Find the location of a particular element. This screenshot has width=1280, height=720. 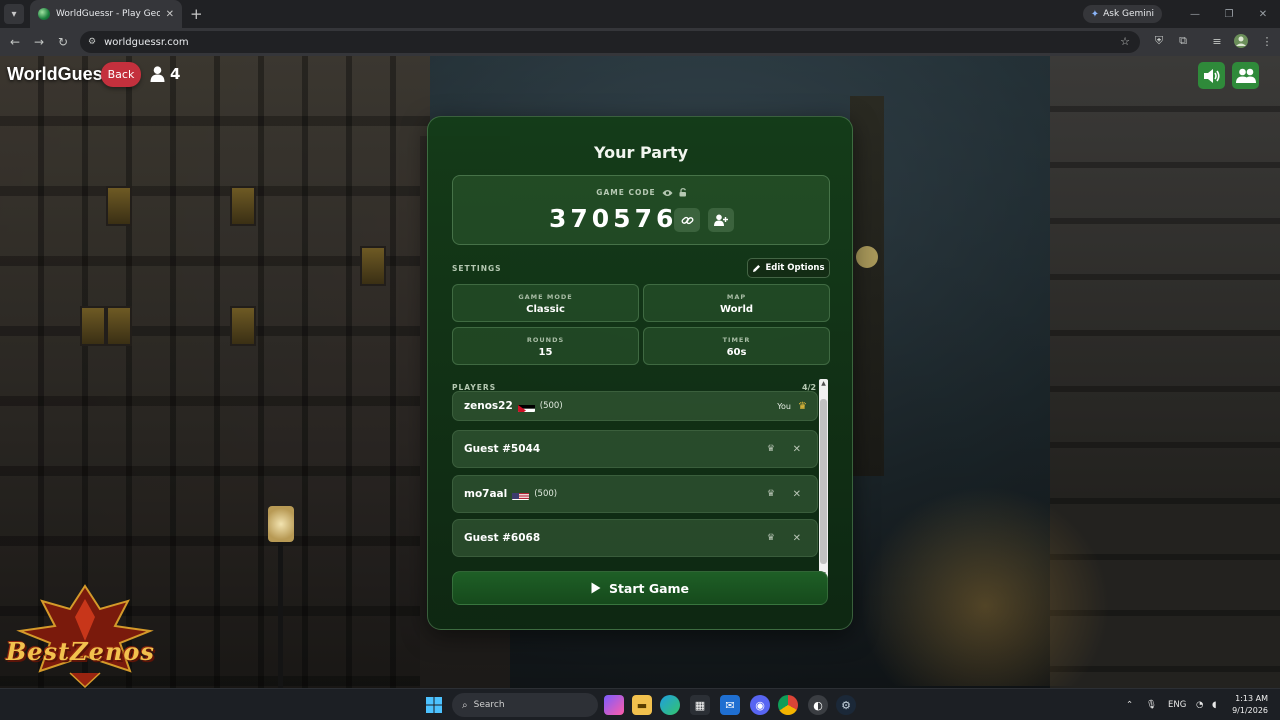

speaker-icon is located at coordinates (1211, 75).